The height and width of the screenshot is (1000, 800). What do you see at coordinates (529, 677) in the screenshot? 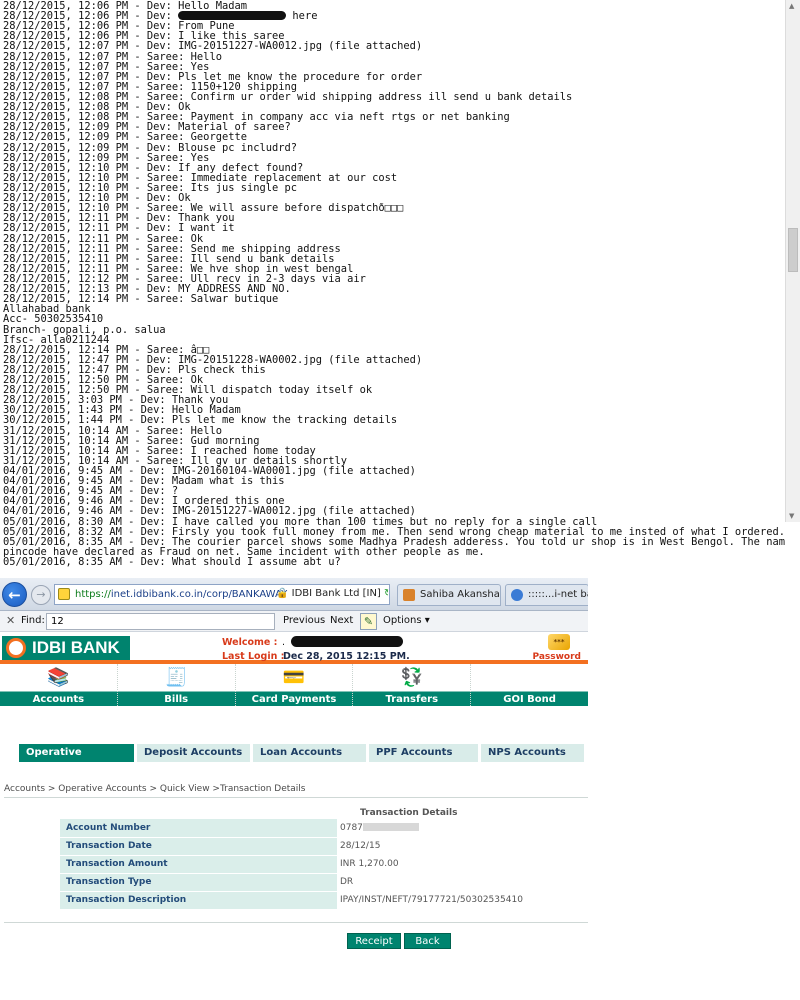
I see `emblem-icon: 🏛` at bounding box center [529, 677].